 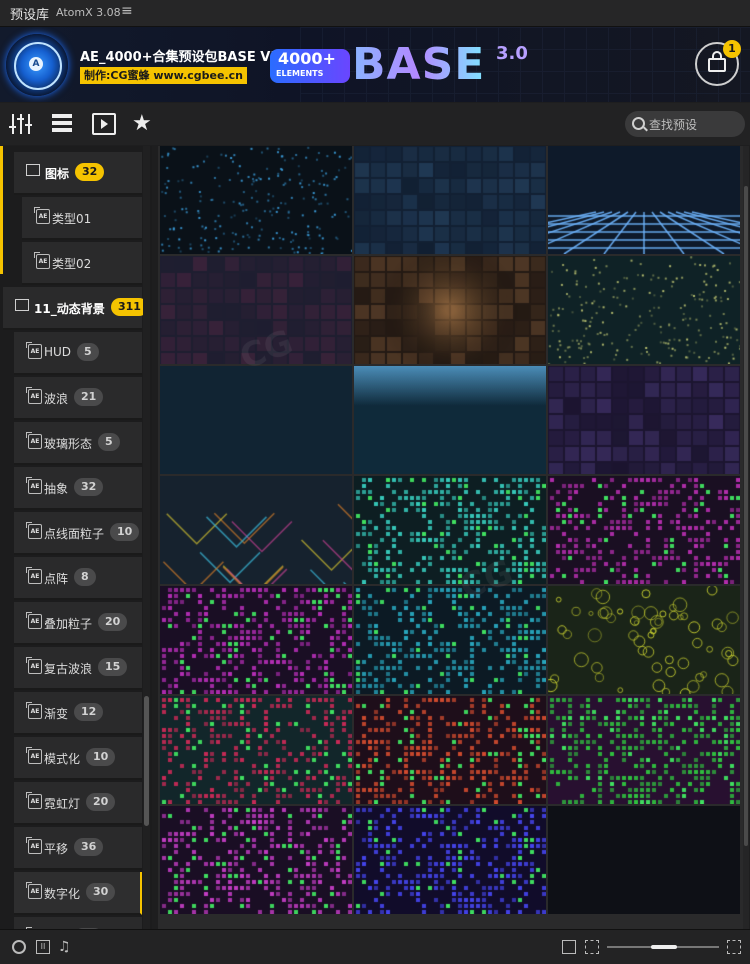 I want to click on preview-play-icon, so click(x=104, y=124).